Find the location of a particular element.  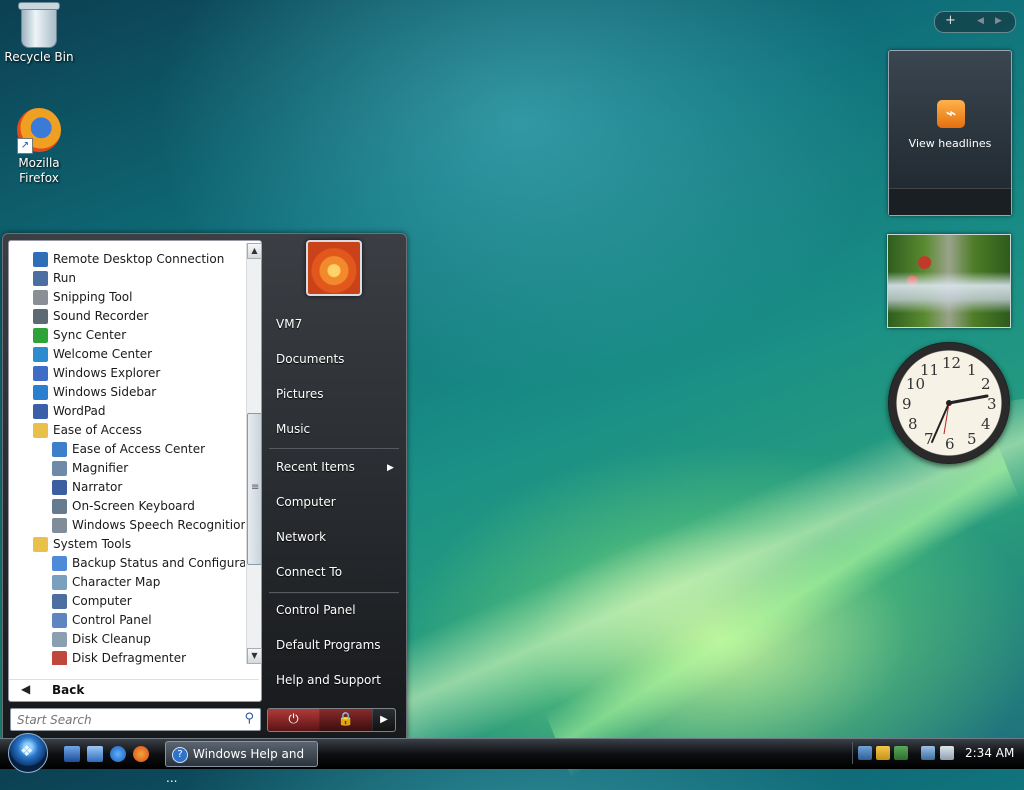

program-item: Control Panel is located at coordinates (102, 620).